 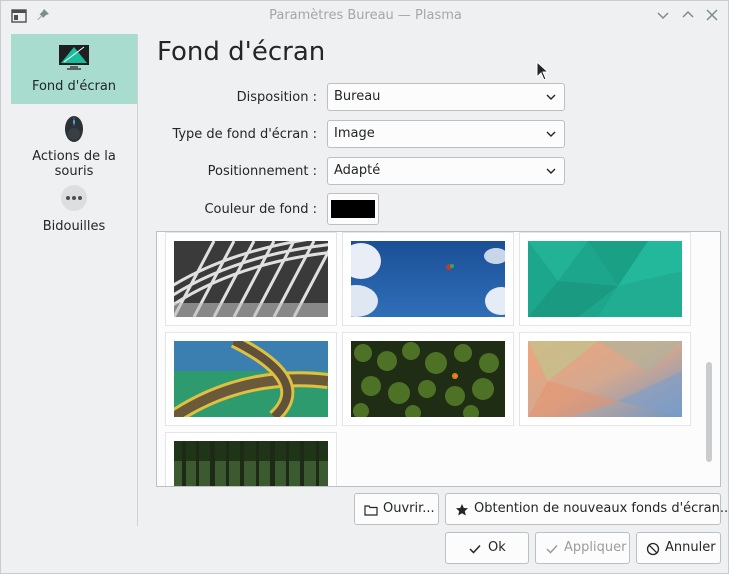 I want to click on color-swatch, so click(x=353, y=209).